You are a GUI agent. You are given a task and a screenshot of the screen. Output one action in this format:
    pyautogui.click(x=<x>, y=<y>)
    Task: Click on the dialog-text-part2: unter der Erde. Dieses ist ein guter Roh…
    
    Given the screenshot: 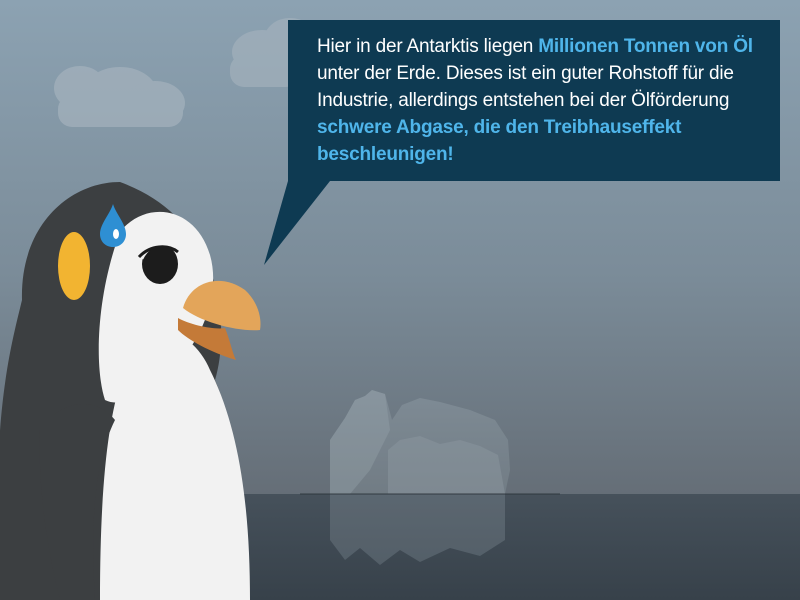 What is the action you would take?
    pyautogui.click(x=525, y=87)
    